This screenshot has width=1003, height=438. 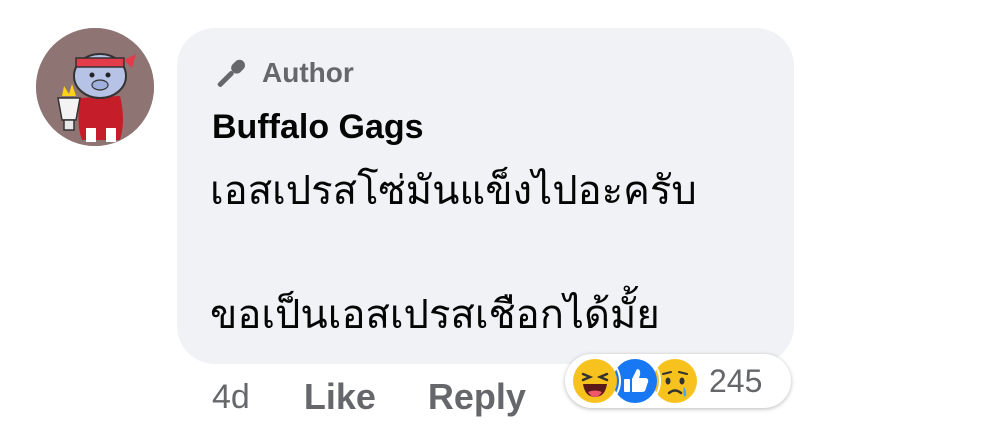 I want to click on comment-line: ขอเป็นเอสเปรสเชือกได้มั้ย, so click(x=435, y=315).